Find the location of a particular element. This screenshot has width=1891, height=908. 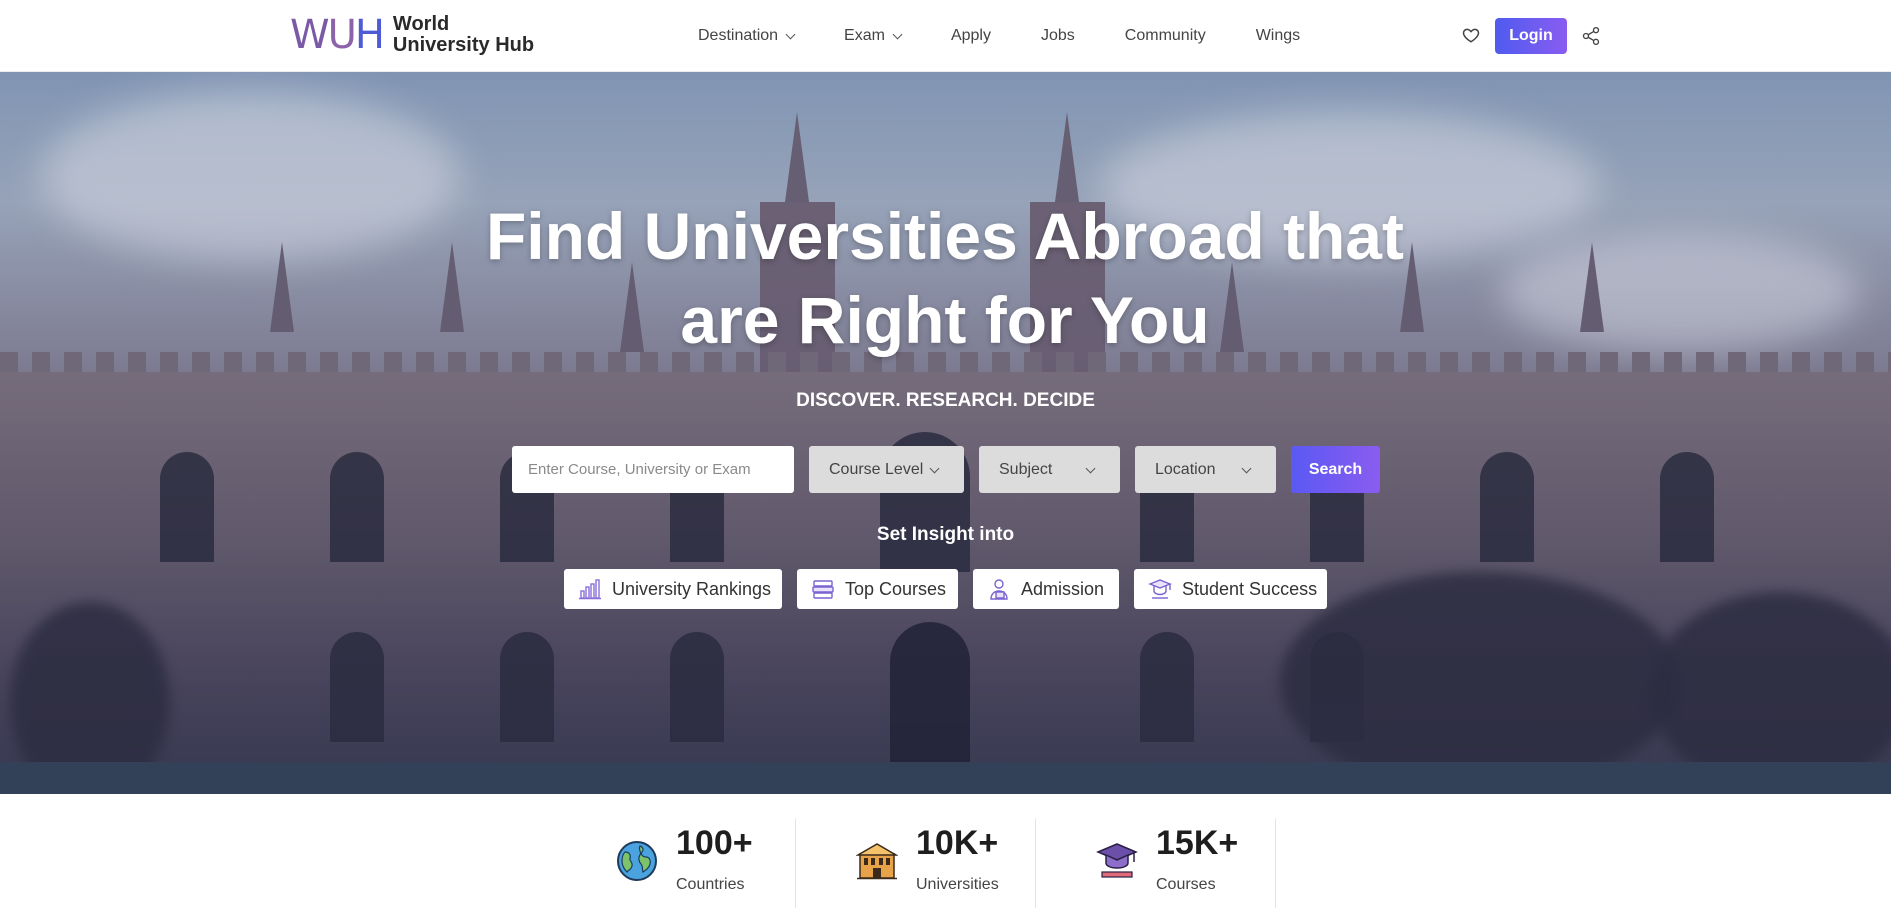

graduation-cap-icon is located at coordinates (1117, 860).